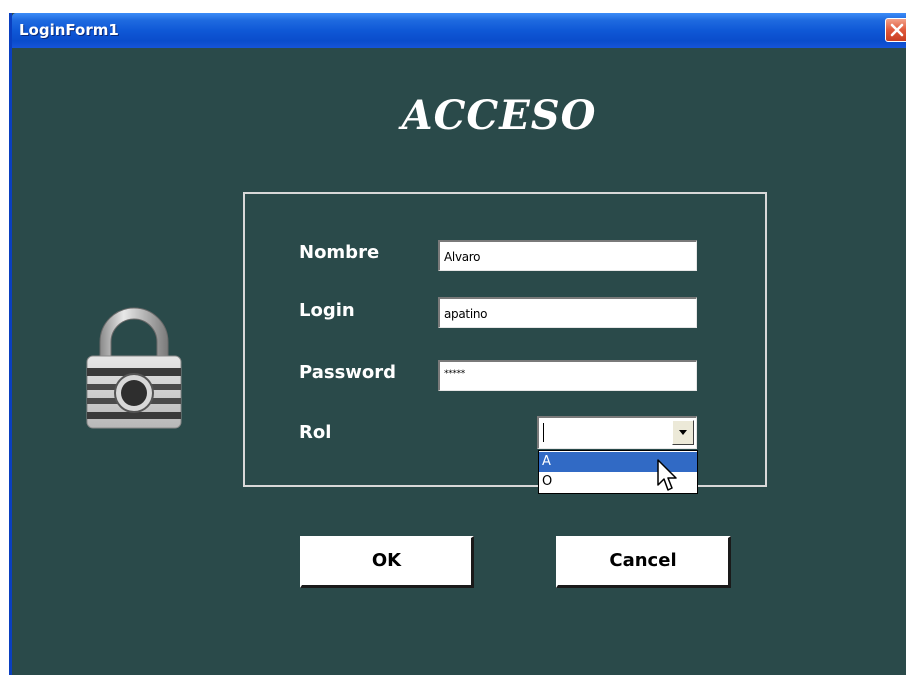 Image resolution: width=906 pixels, height=675 pixels. I want to click on text-caret, so click(543, 432).